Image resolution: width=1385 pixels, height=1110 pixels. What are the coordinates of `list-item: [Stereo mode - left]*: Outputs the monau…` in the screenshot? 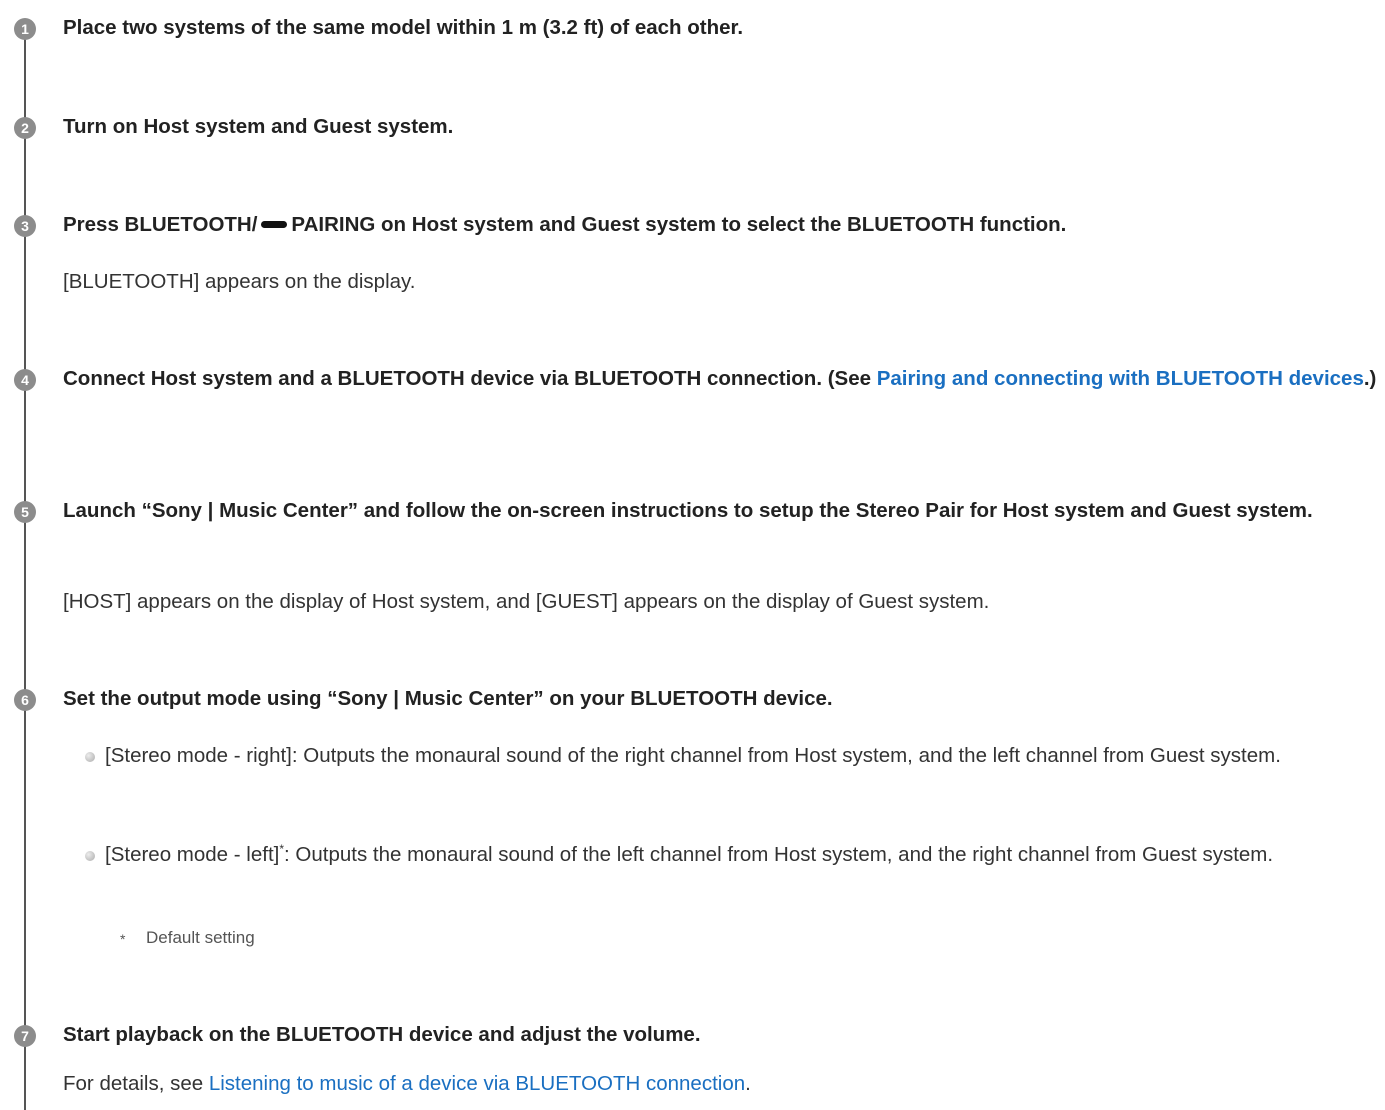 It's located at (743, 855).